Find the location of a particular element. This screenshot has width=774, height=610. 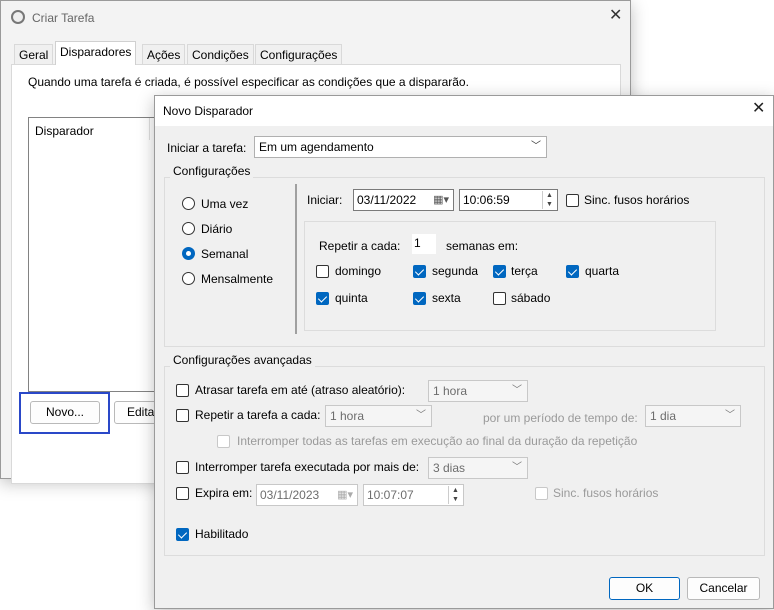

vertical-separator is located at coordinates (296, 259).